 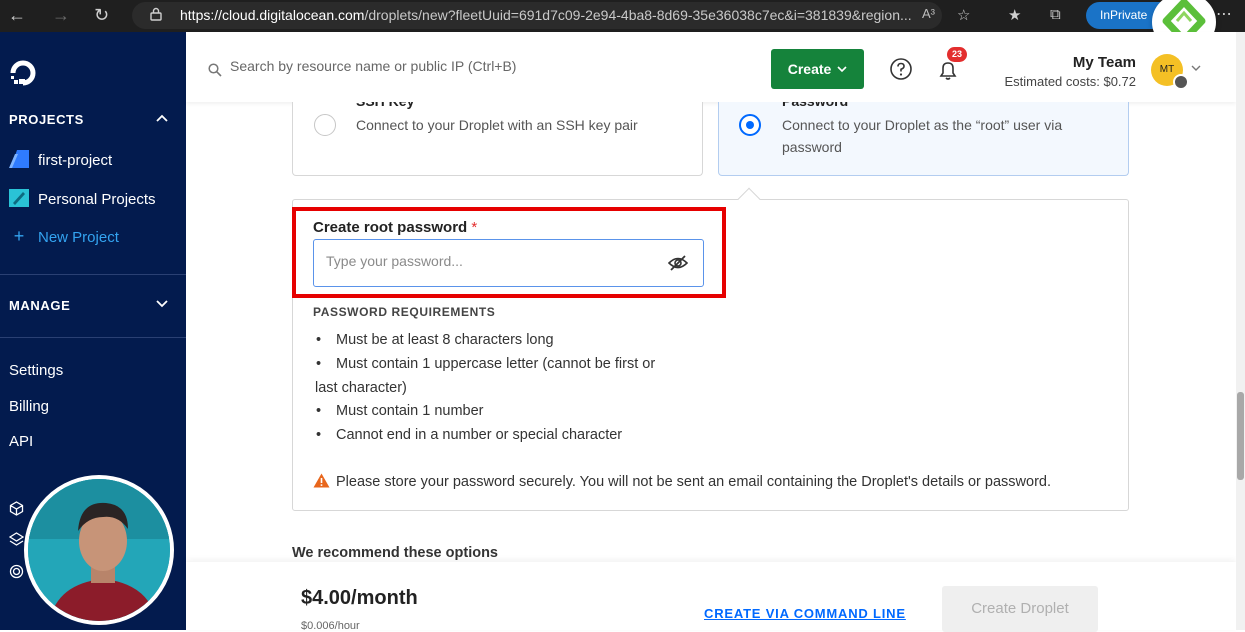 I want to click on favorite-add-icon: ☆, so click(x=963, y=15).